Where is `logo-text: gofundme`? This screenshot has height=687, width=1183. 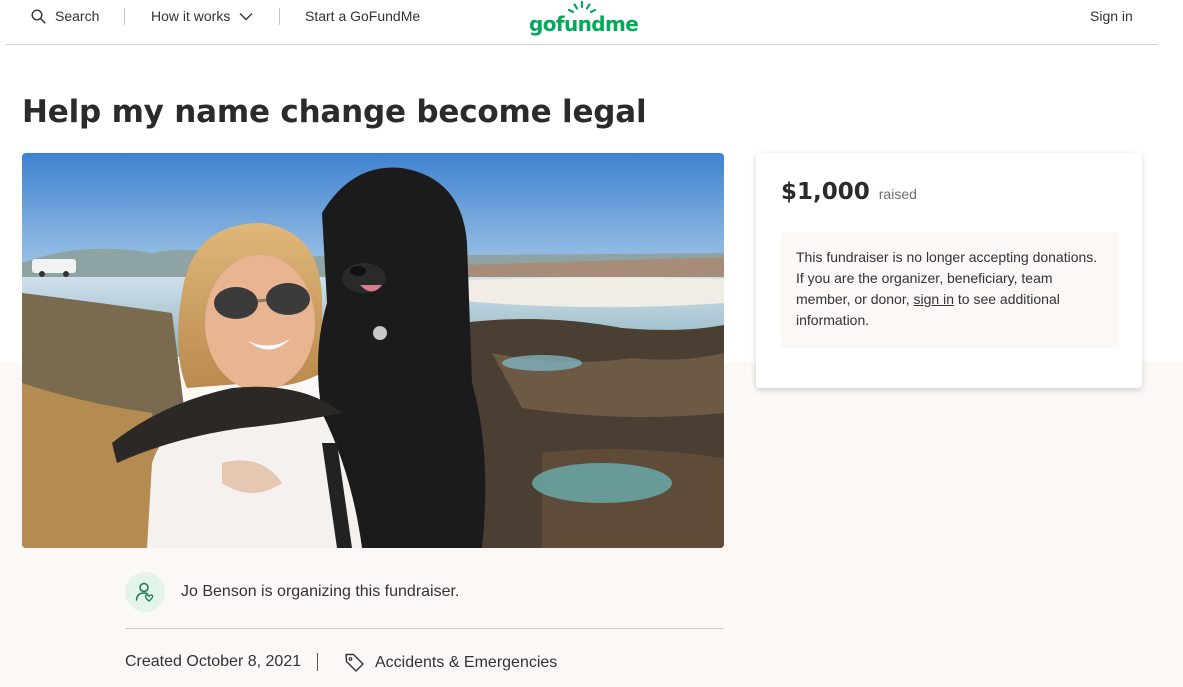
logo-text: gofundme is located at coordinates (584, 24).